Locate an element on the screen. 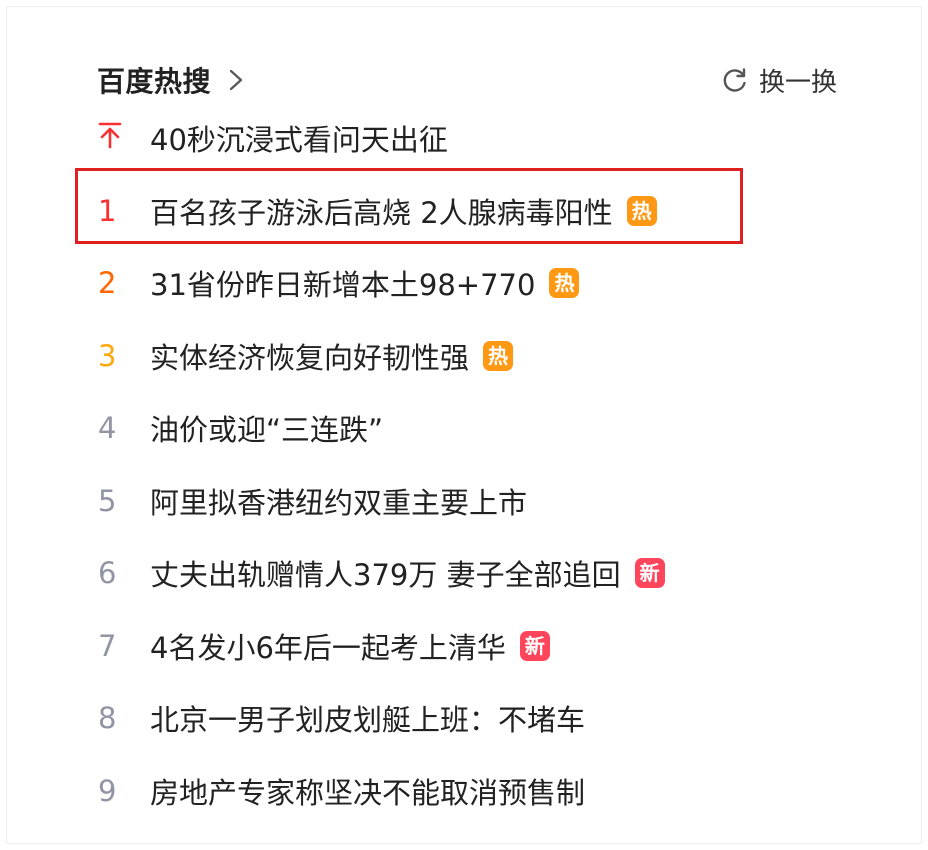 The image size is (928, 850). list-item: 6 丈夫出轨赠情人379万 妻子全部追回 新 is located at coordinates (465, 573).